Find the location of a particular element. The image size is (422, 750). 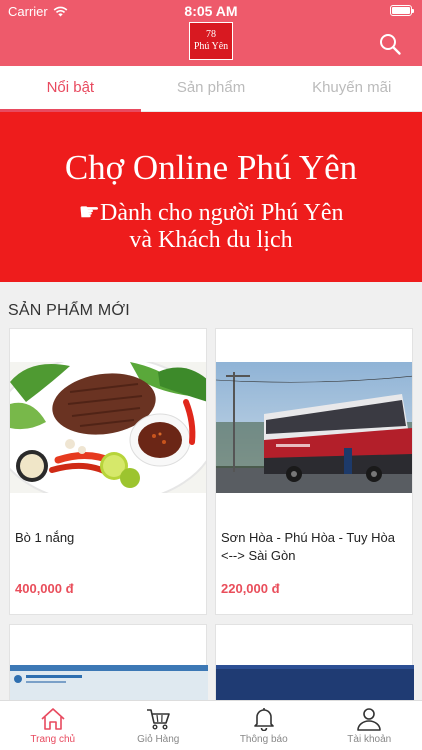

bell-icon is located at coordinates (263, 719).